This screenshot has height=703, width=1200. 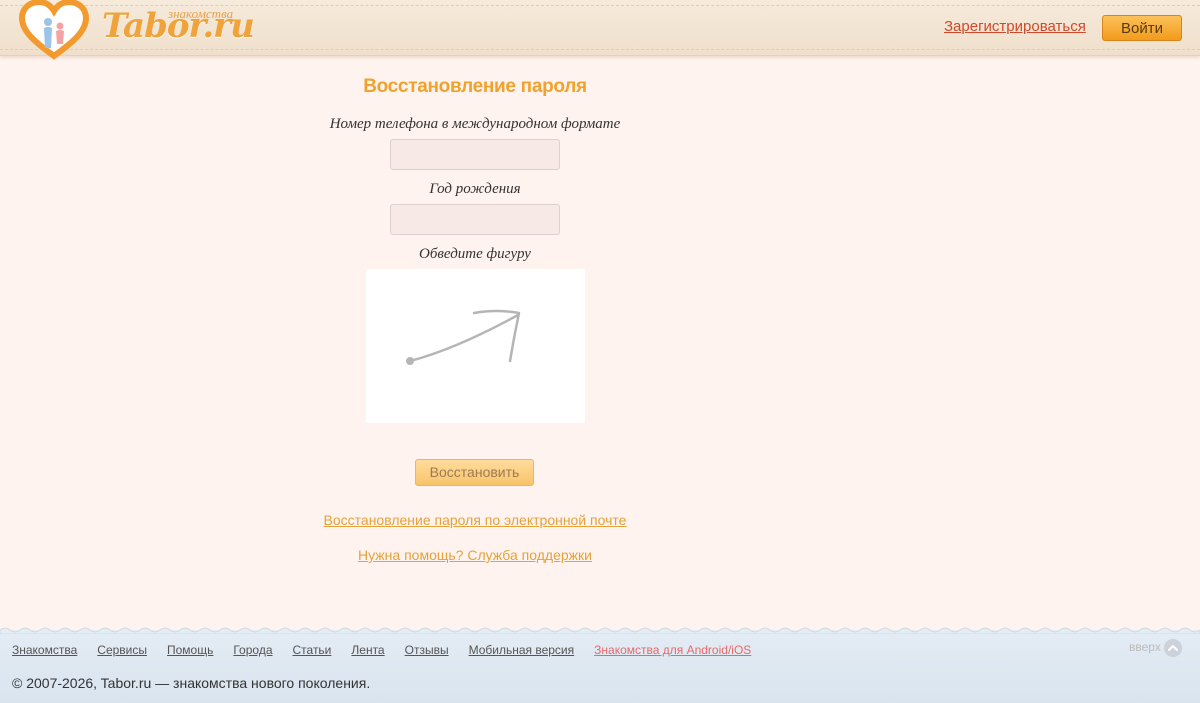 I want to click on restore-button: Восстановить, so click(x=474, y=472).